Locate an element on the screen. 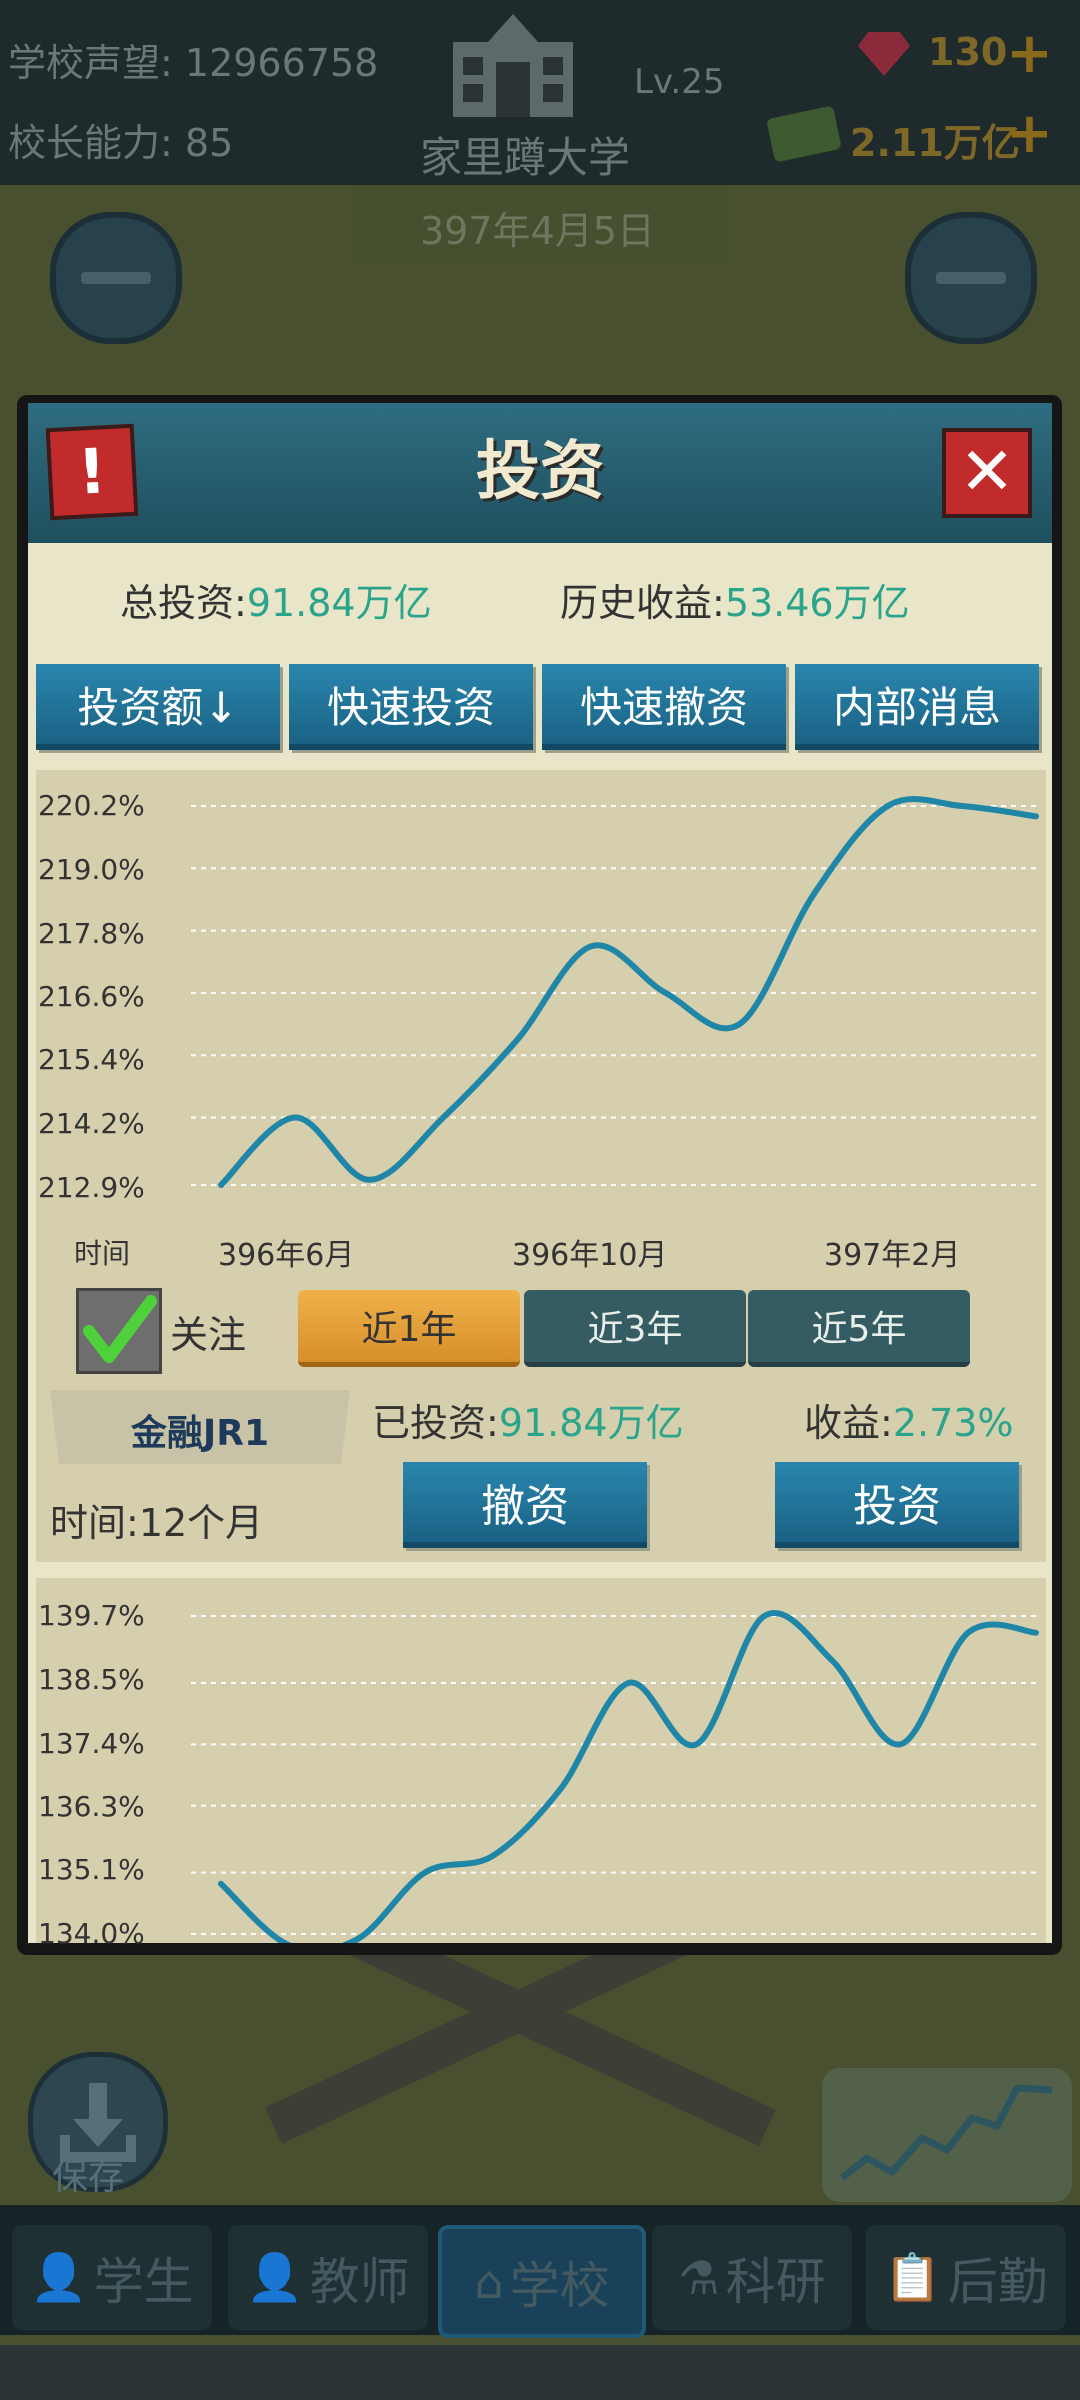  nav-students: 👤 学生 is located at coordinates (112, 2277).